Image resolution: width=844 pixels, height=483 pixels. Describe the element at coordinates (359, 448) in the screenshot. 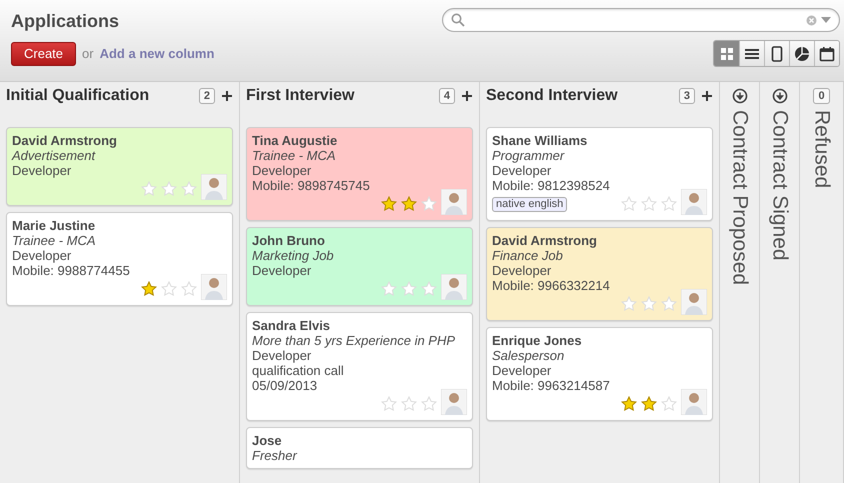

I see `application-card: Jose Fresher` at that location.